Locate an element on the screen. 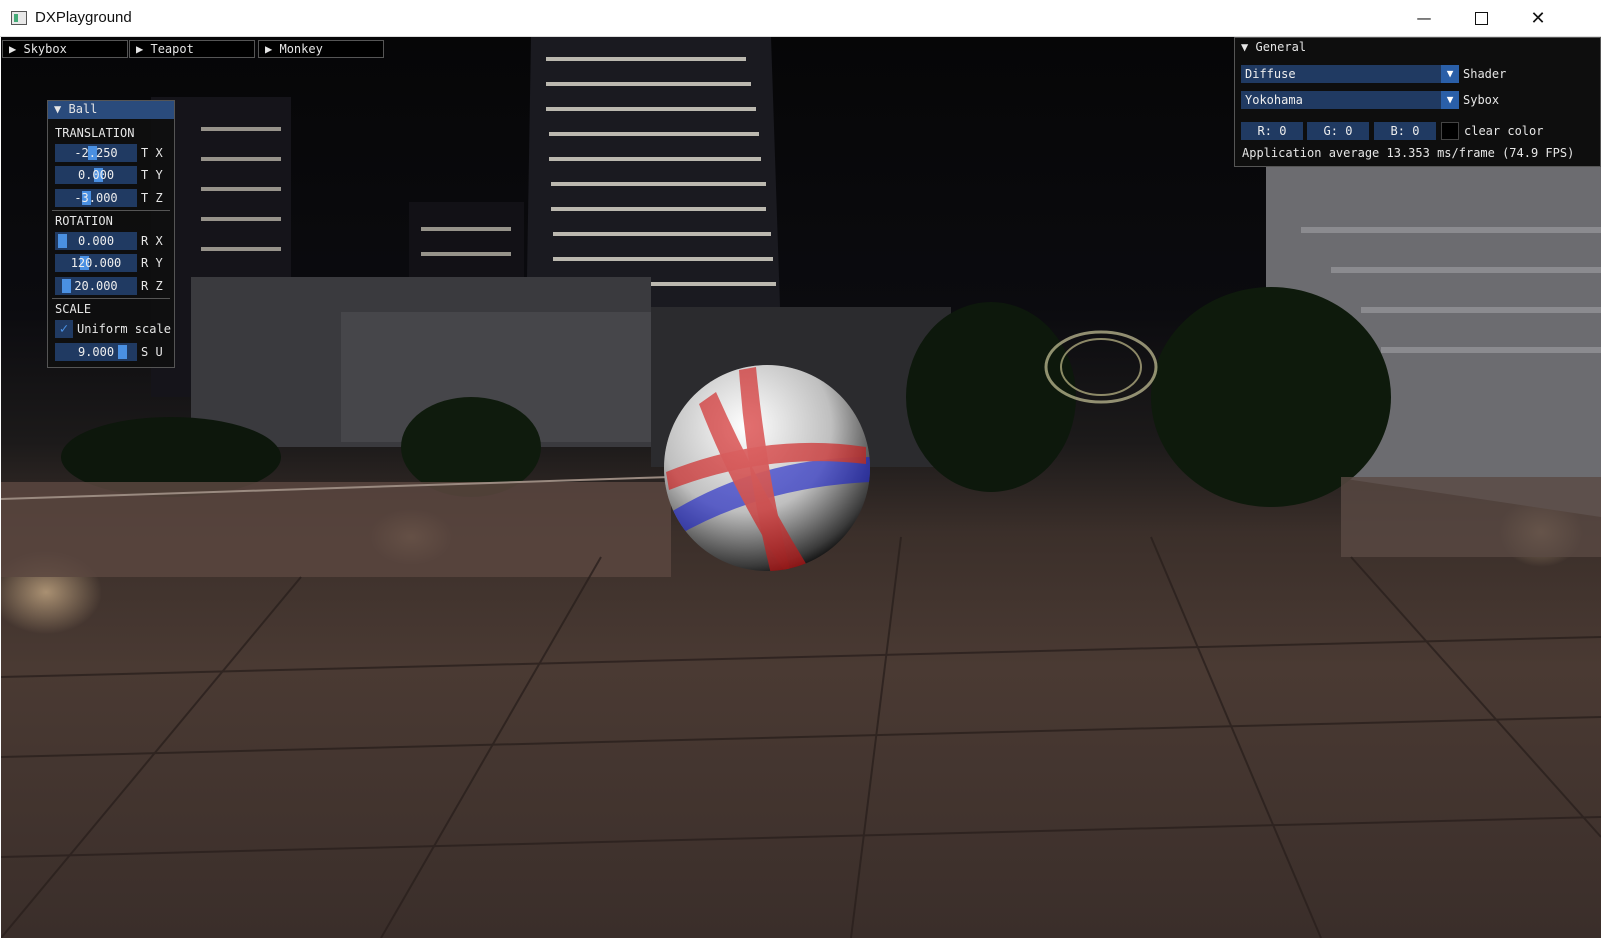  rotation-y-field: 120.000 is located at coordinates (96, 263).